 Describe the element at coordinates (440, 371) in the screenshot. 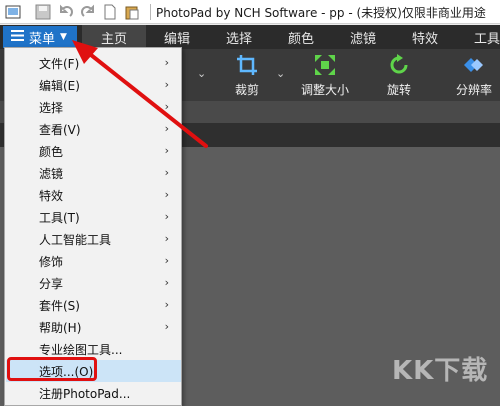

I see `watermark: KK下载` at that location.